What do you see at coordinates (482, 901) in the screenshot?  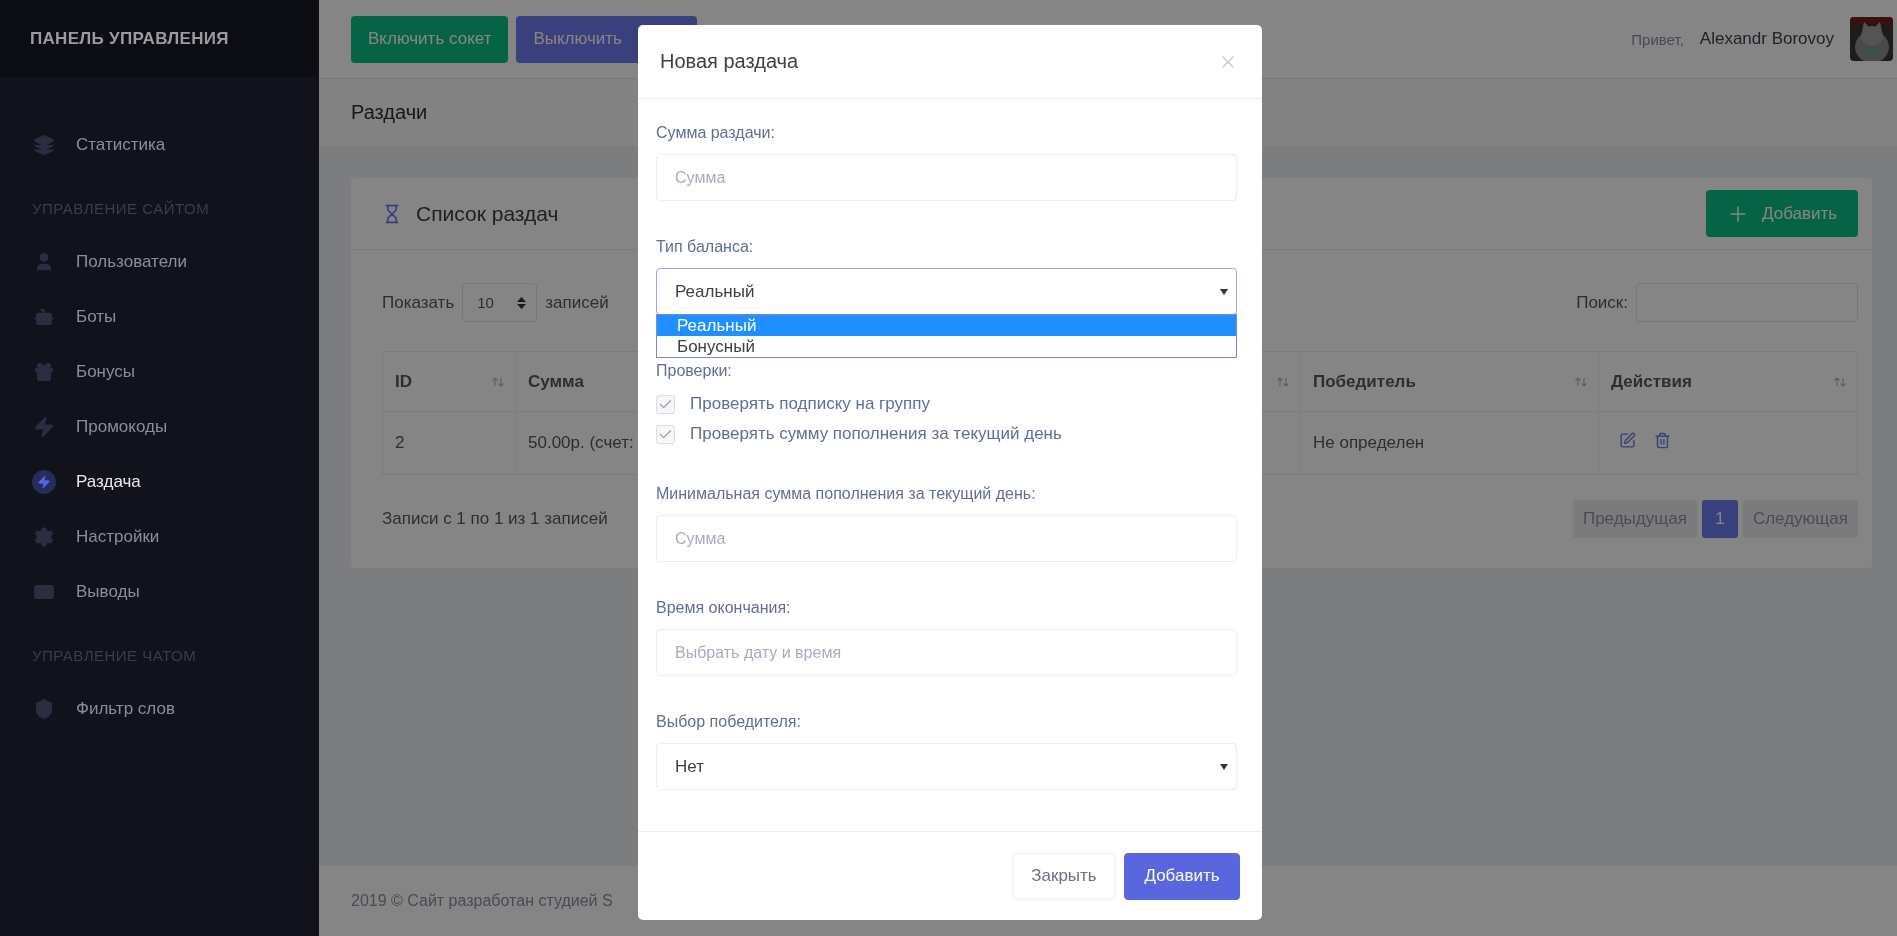 I see `footer-text: 2019 © Сайт разработан студией S` at bounding box center [482, 901].